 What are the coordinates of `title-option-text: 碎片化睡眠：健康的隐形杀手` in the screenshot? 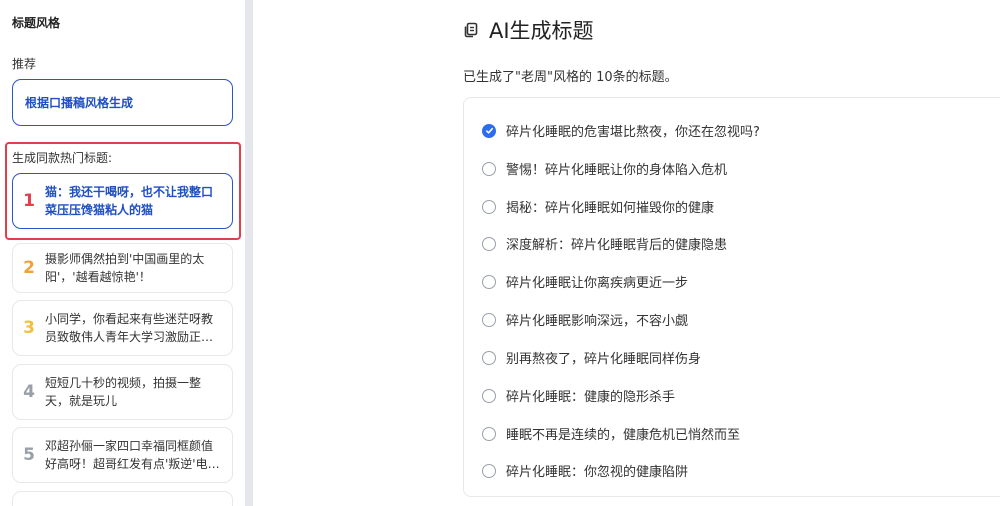 It's located at (591, 397).